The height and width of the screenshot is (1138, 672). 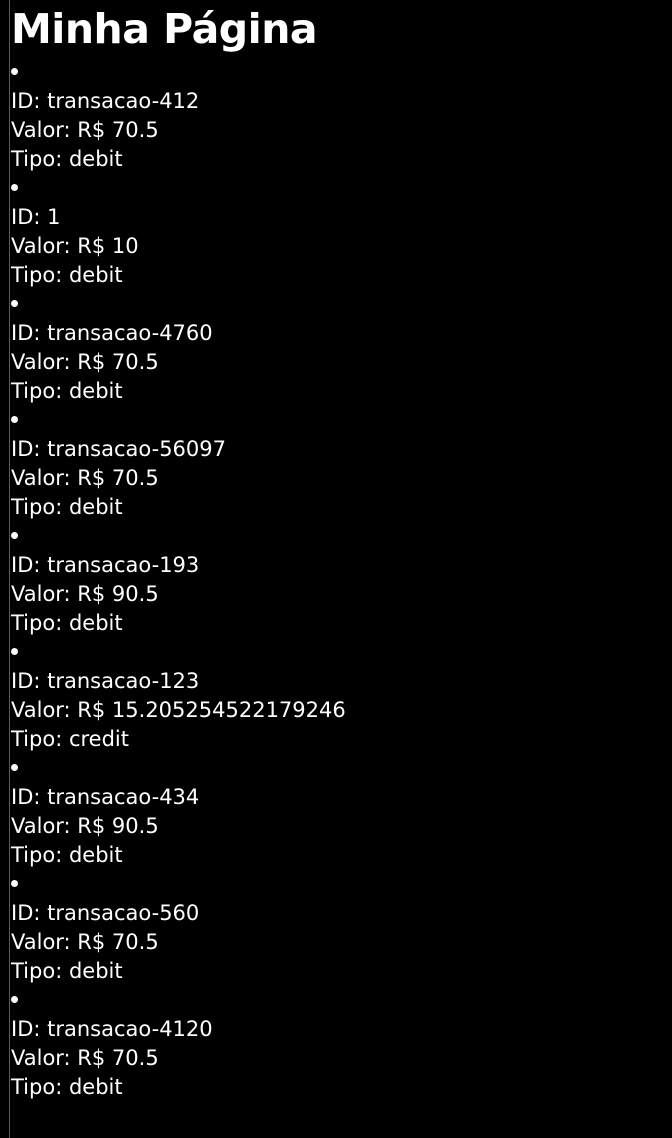 What do you see at coordinates (105, 681) in the screenshot?
I see `transaction-id: ID: transacao-123` at bounding box center [105, 681].